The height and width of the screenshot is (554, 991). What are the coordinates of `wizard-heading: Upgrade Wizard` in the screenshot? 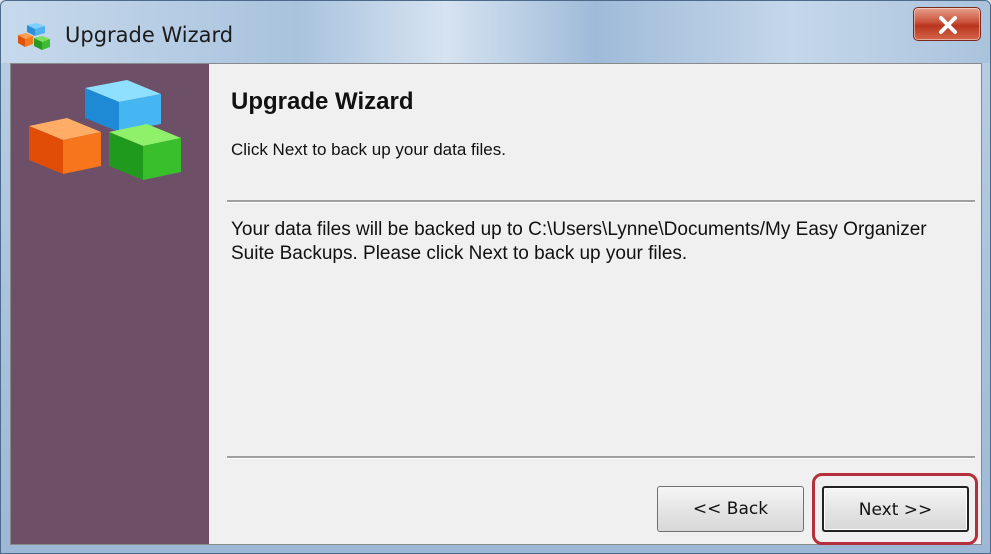 It's located at (322, 101).